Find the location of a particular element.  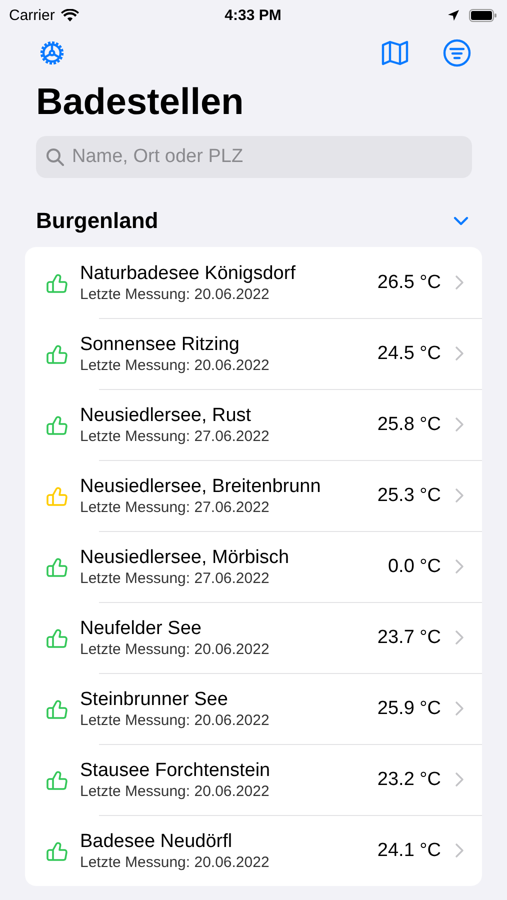

list-row: Neusiedlersee, Breitenbrunn Letzte Messung: 27.06.2022 25.3 °C is located at coordinates (253, 495).